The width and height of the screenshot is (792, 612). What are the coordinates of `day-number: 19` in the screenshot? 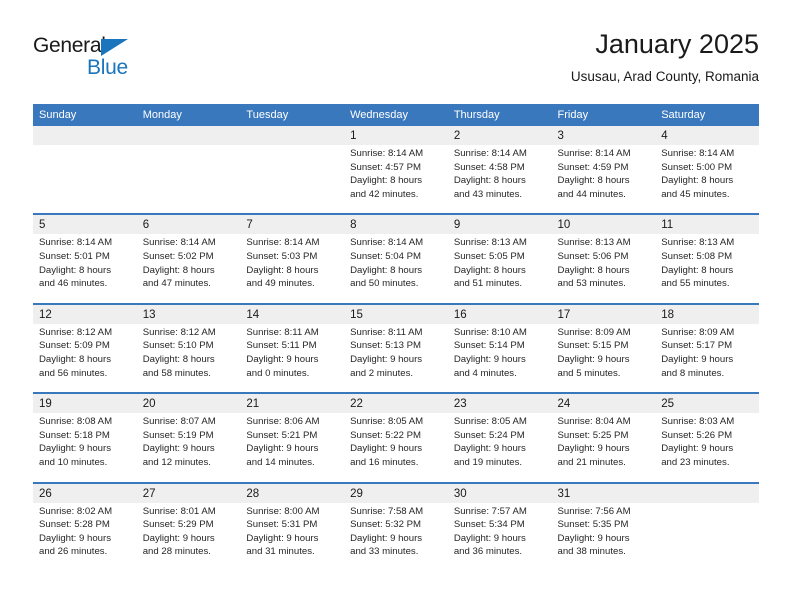 It's located at (85, 403).